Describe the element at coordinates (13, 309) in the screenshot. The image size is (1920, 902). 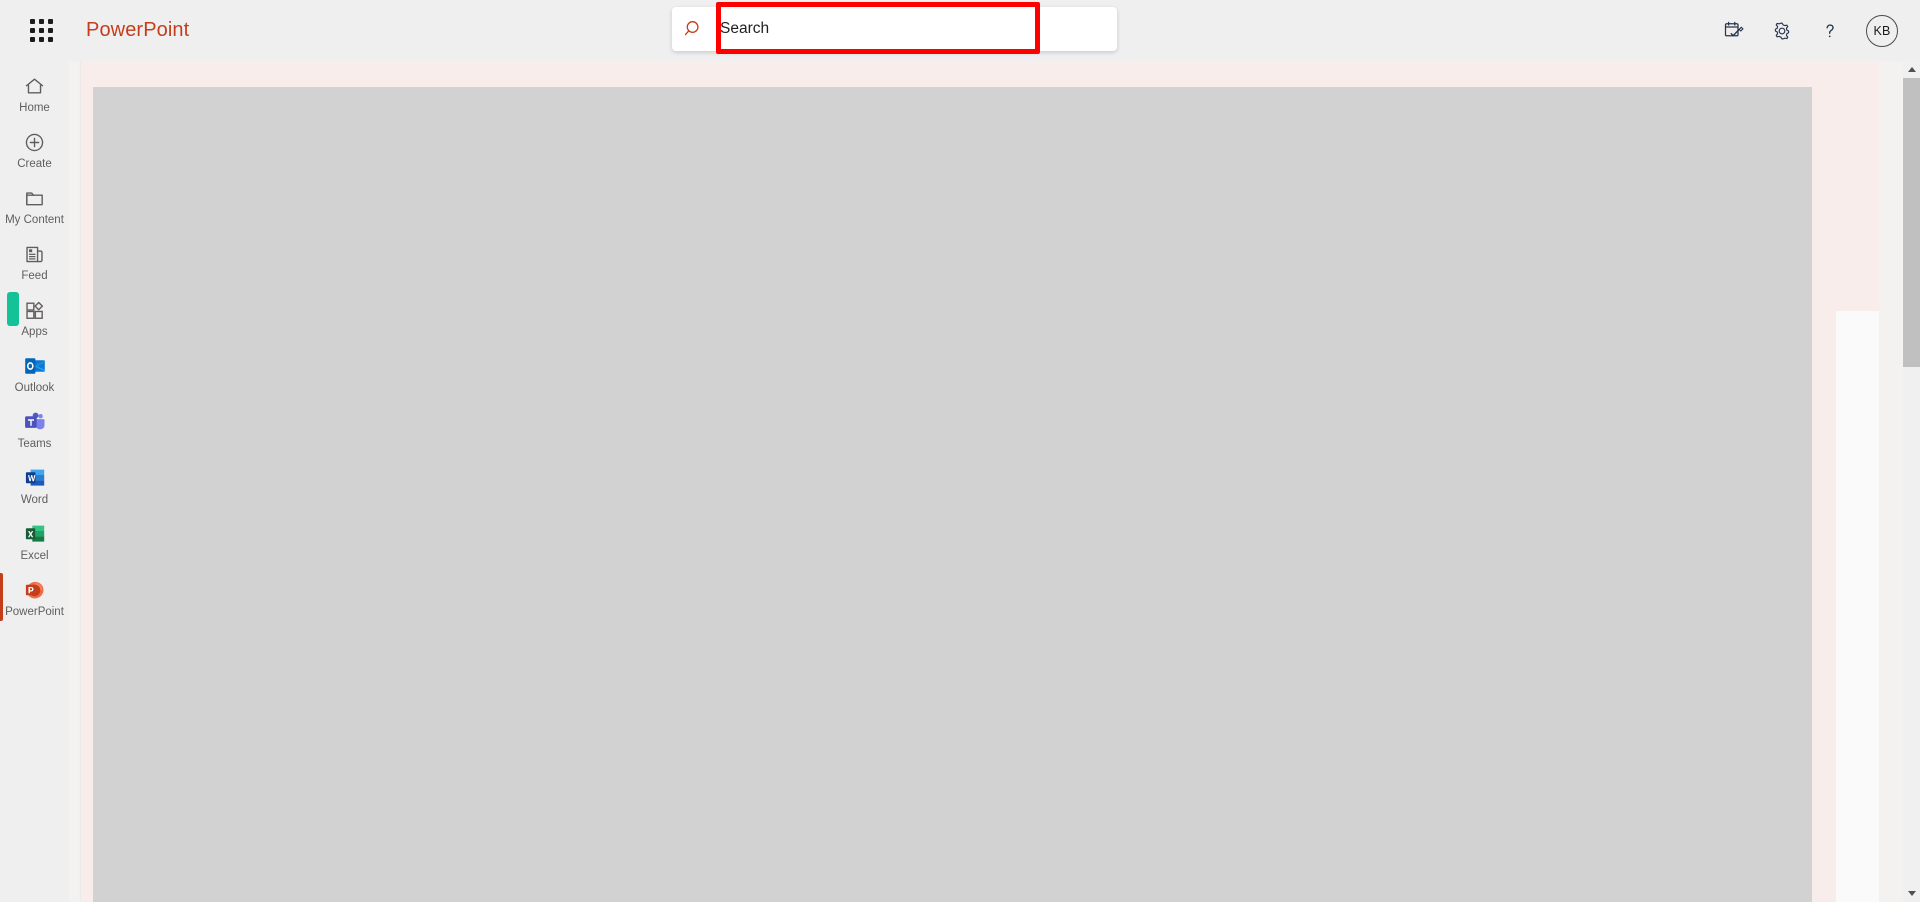
I see `scroll-position-marker` at that location.